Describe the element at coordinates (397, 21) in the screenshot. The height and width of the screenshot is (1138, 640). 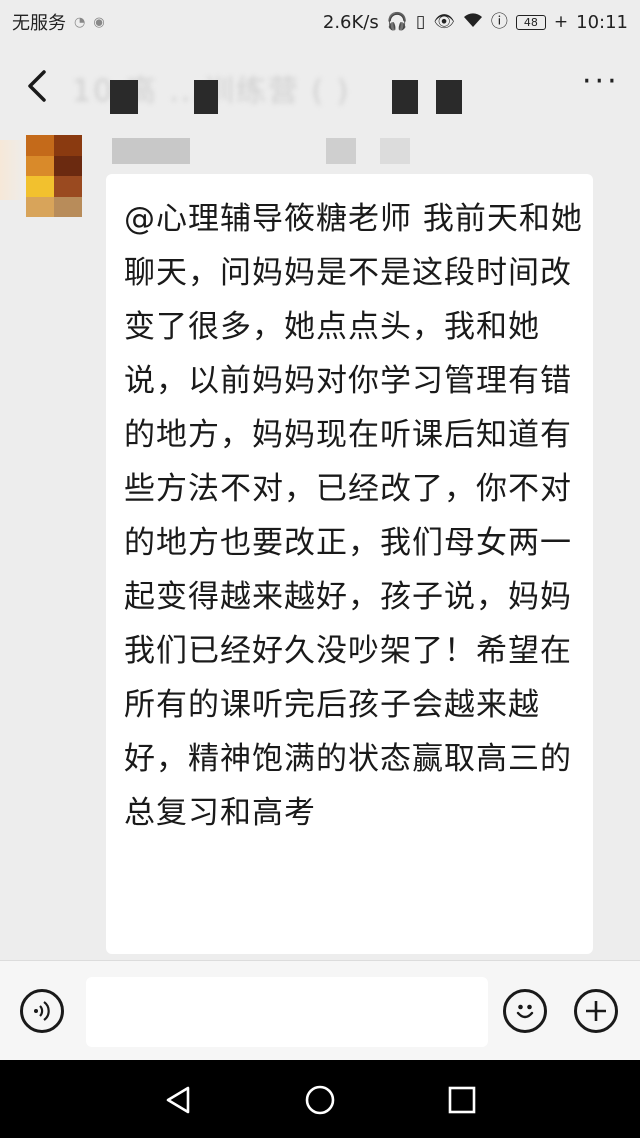
I see `headphone-icon: 🎧` at that location.